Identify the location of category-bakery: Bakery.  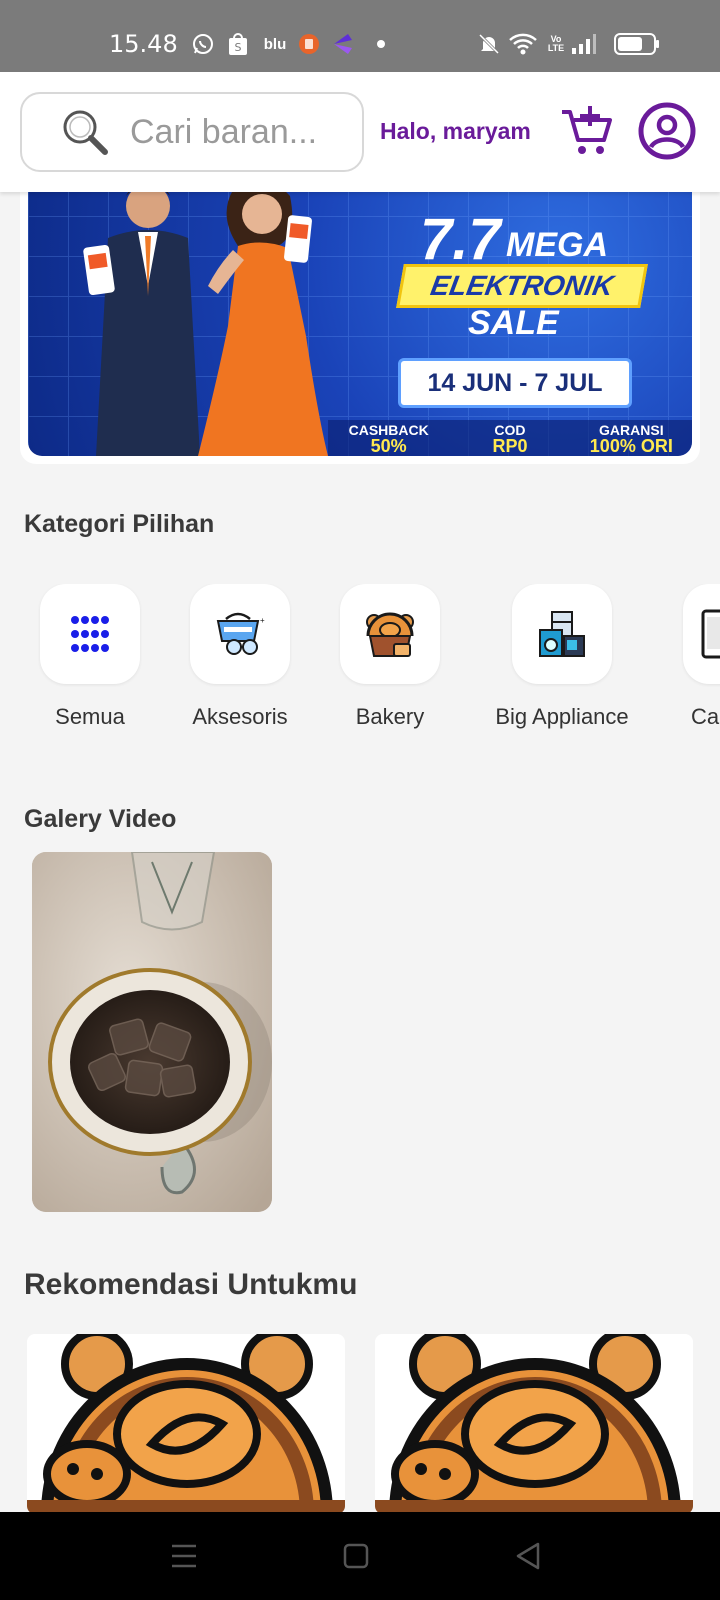
(390, 657).